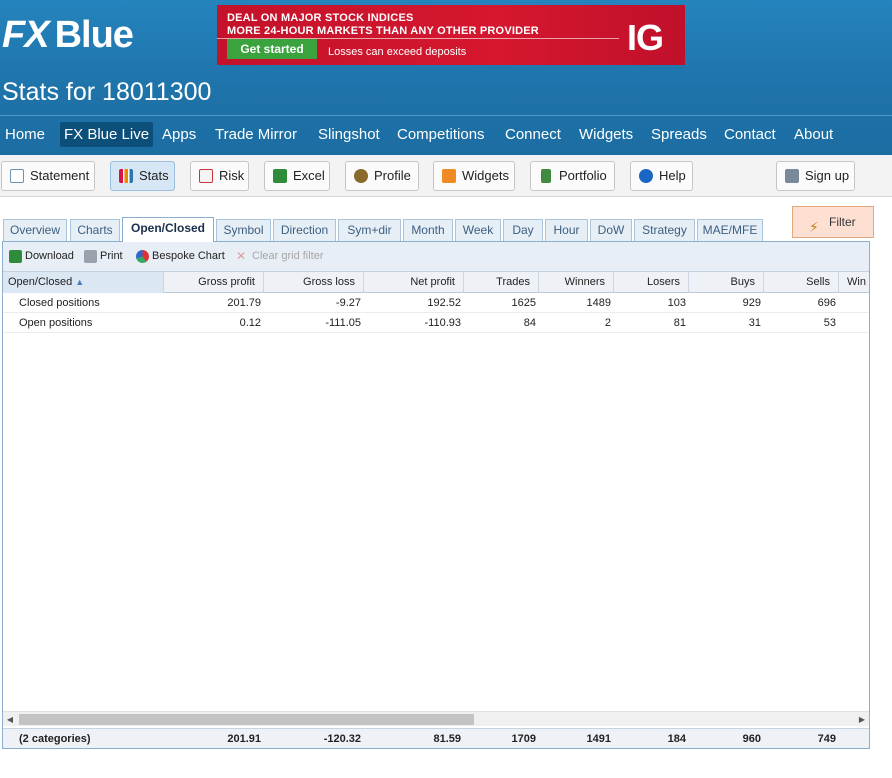  Describe the element at coordinates (342, 739) in the screenshot. I see `totals-cell: -120.32` at that location.